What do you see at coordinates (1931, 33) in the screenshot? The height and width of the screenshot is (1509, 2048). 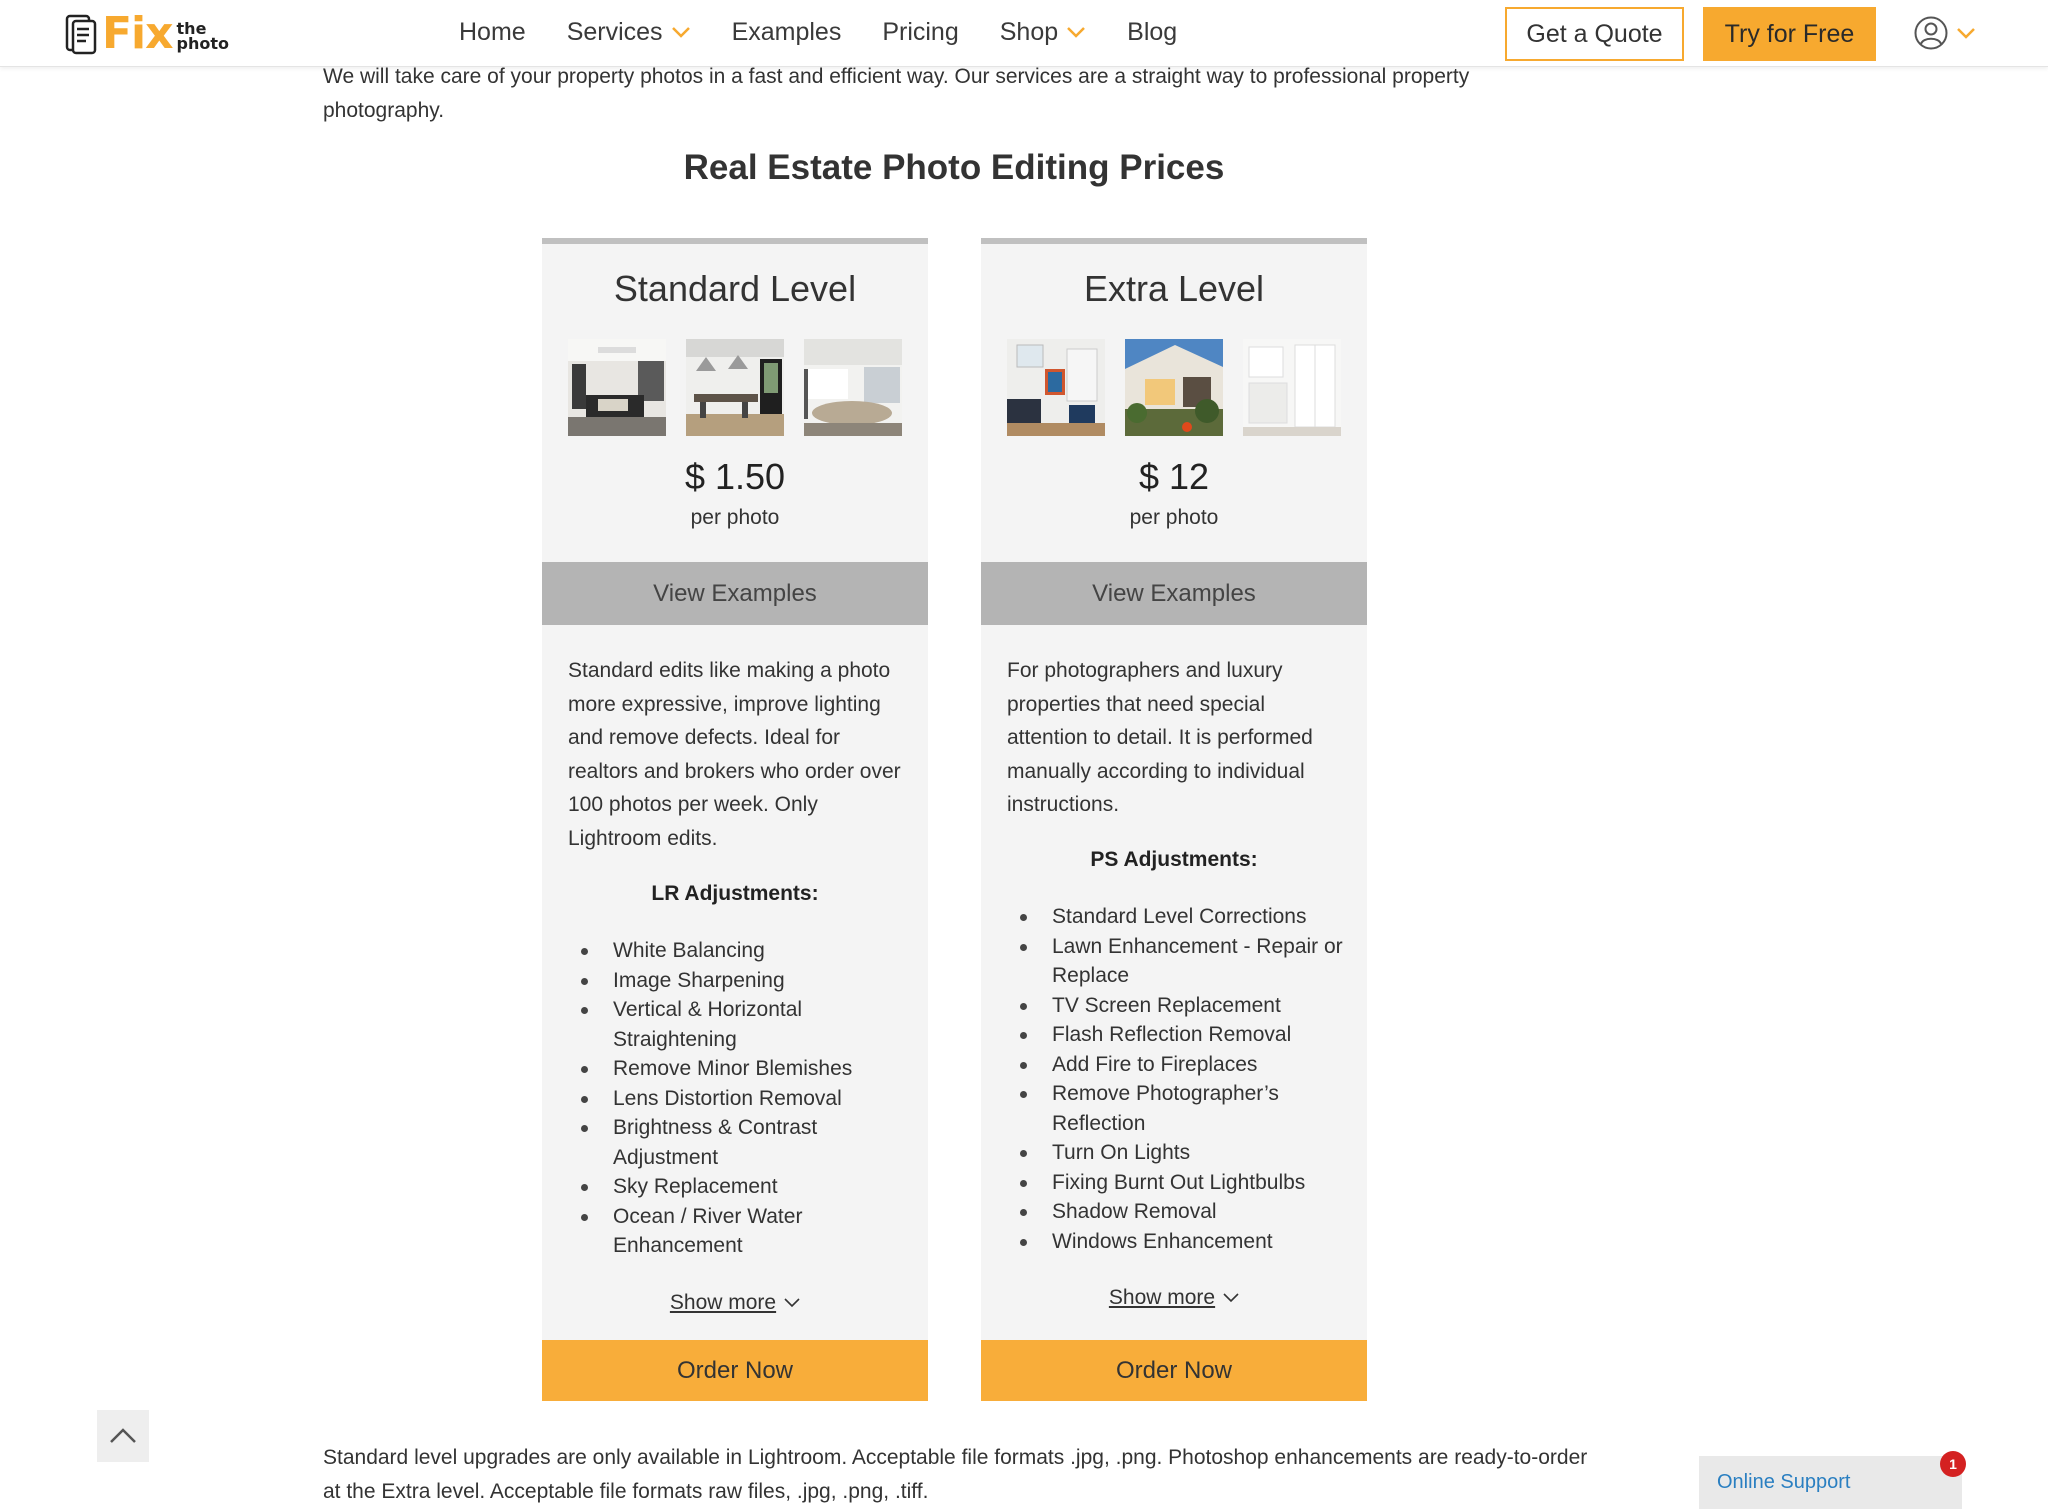 I see `user-circle-icon` at bounding box center [1931, 33].